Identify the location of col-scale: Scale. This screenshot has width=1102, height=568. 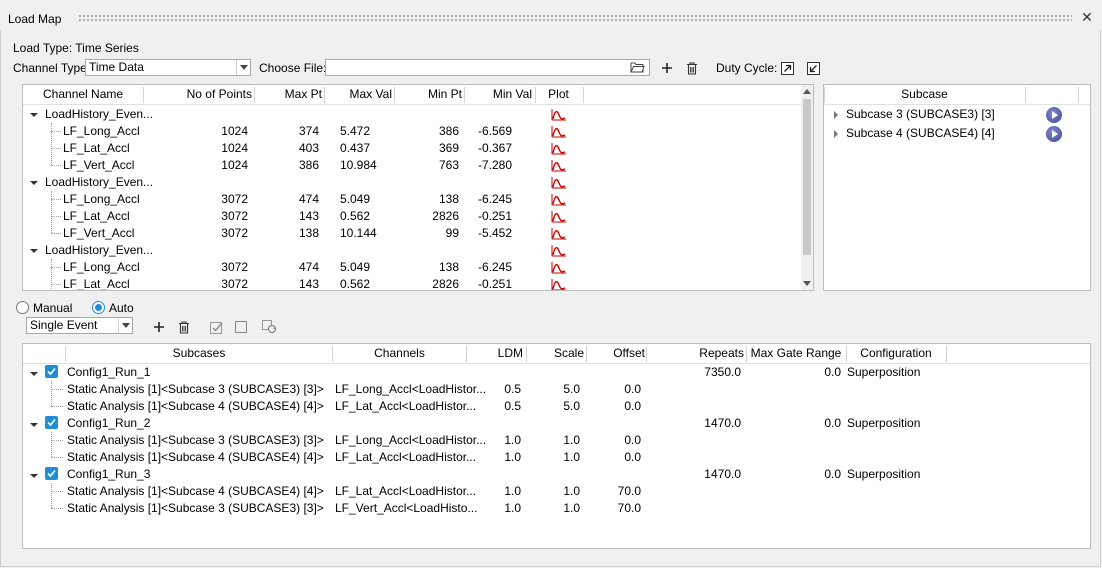
(555, 353).